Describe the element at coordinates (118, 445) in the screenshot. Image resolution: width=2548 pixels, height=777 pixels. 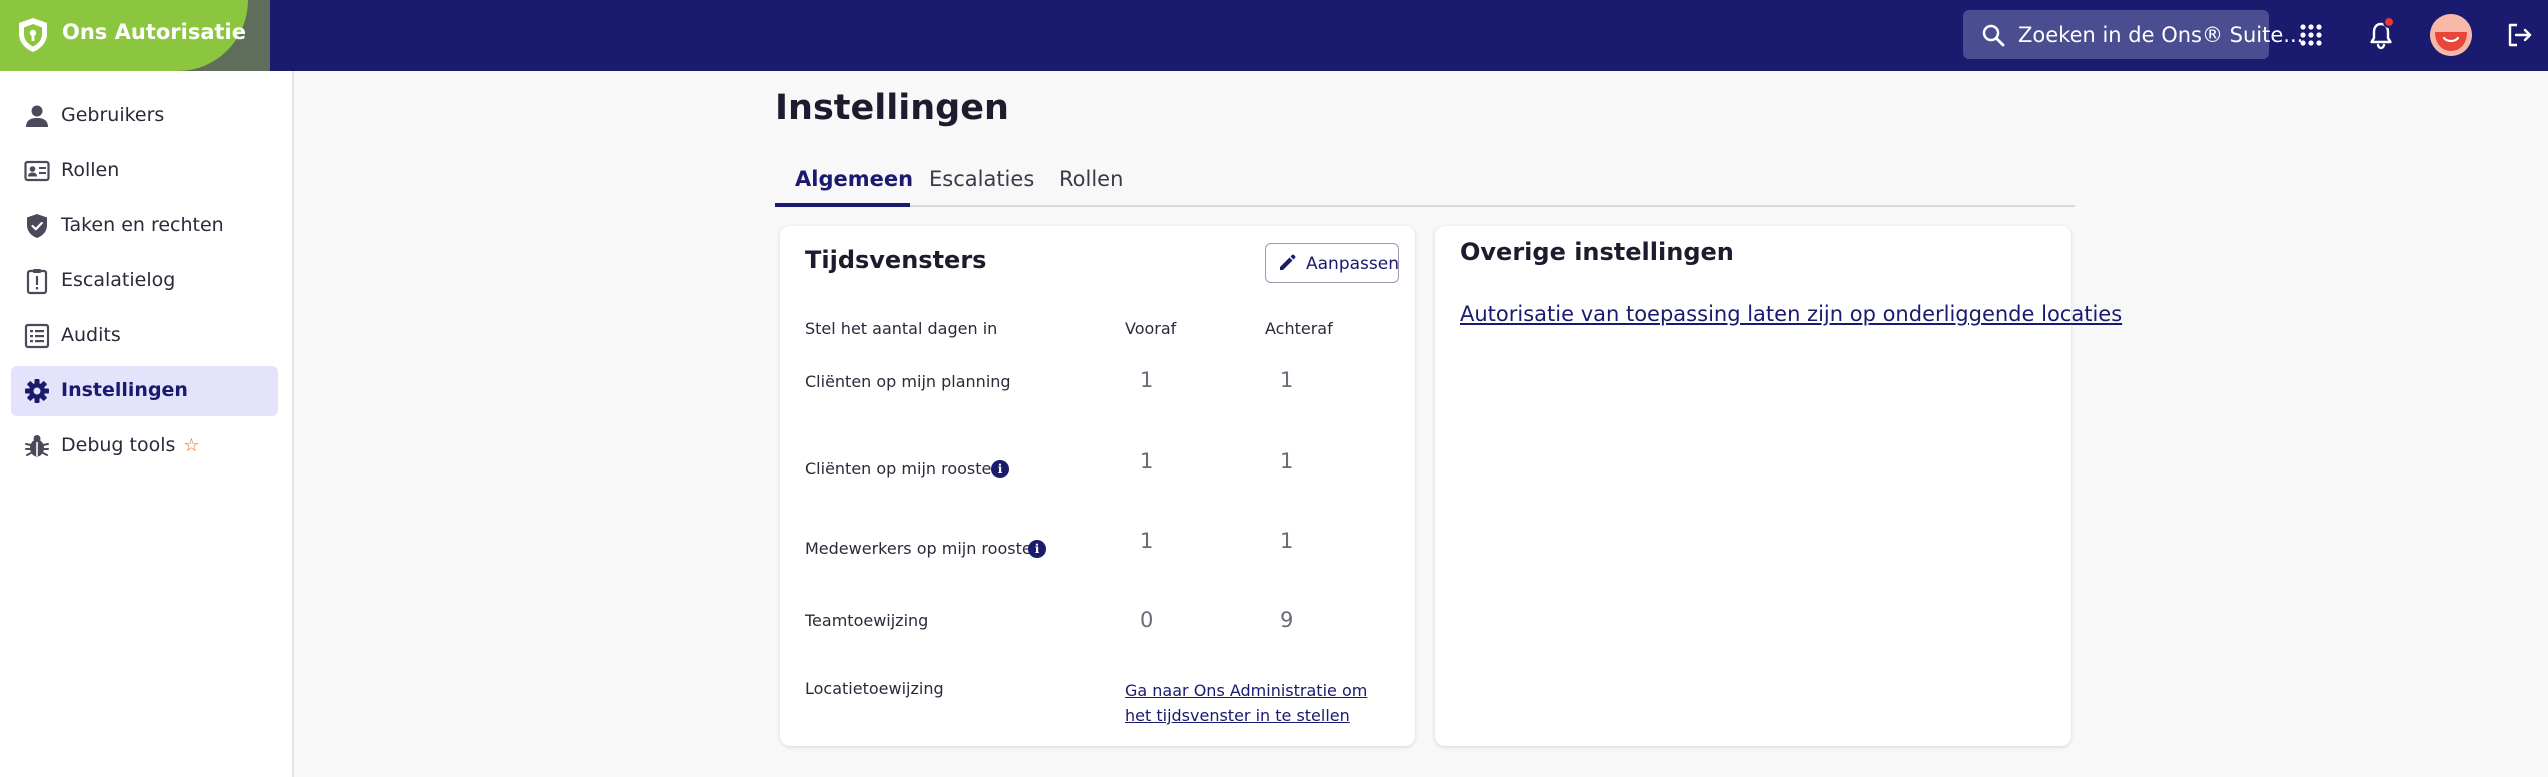
I see `debug-tools-label: Debug tools` at that location.